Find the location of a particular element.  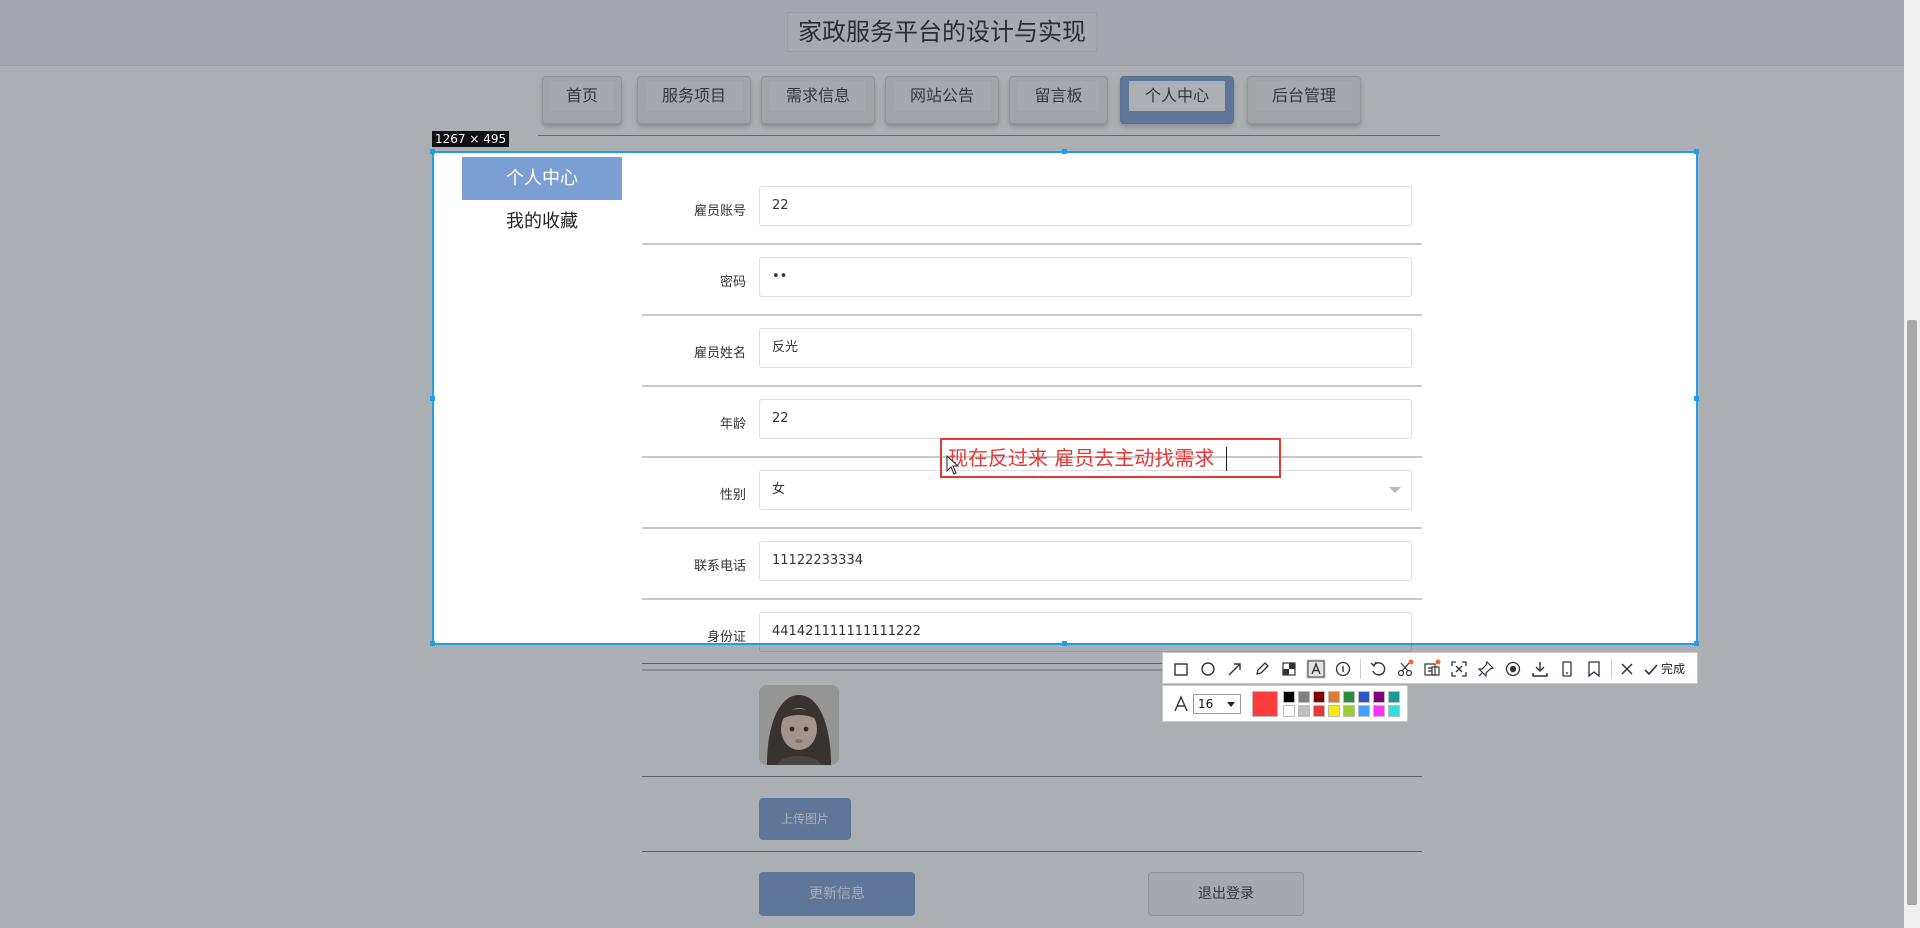

pencil-icon is located at coordinates (1262, 669).